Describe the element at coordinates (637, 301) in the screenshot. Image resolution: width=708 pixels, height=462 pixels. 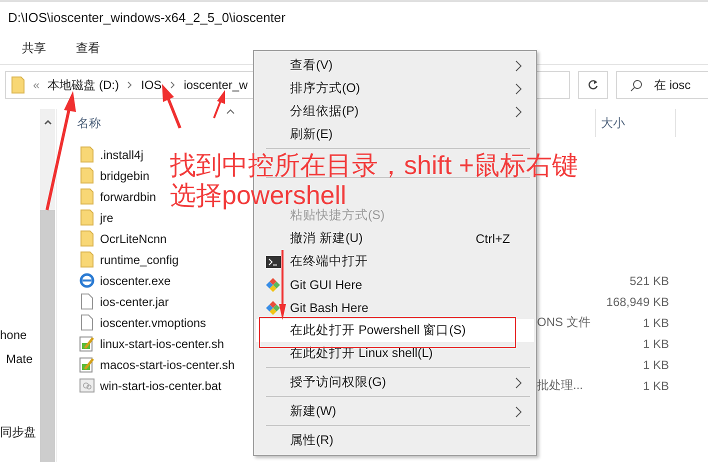
I see `file-size: 168,949 KB` at that location.